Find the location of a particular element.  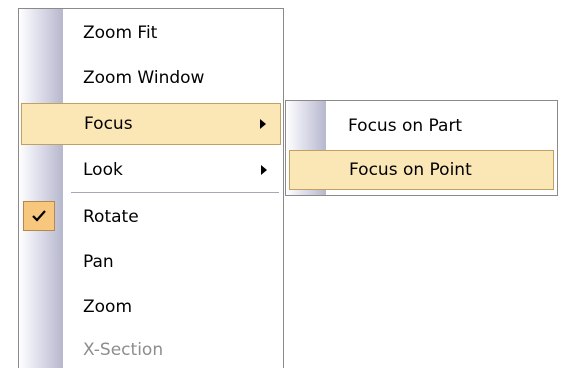

menu-item-label: Zoom Window is located at coordinates (144, 78).